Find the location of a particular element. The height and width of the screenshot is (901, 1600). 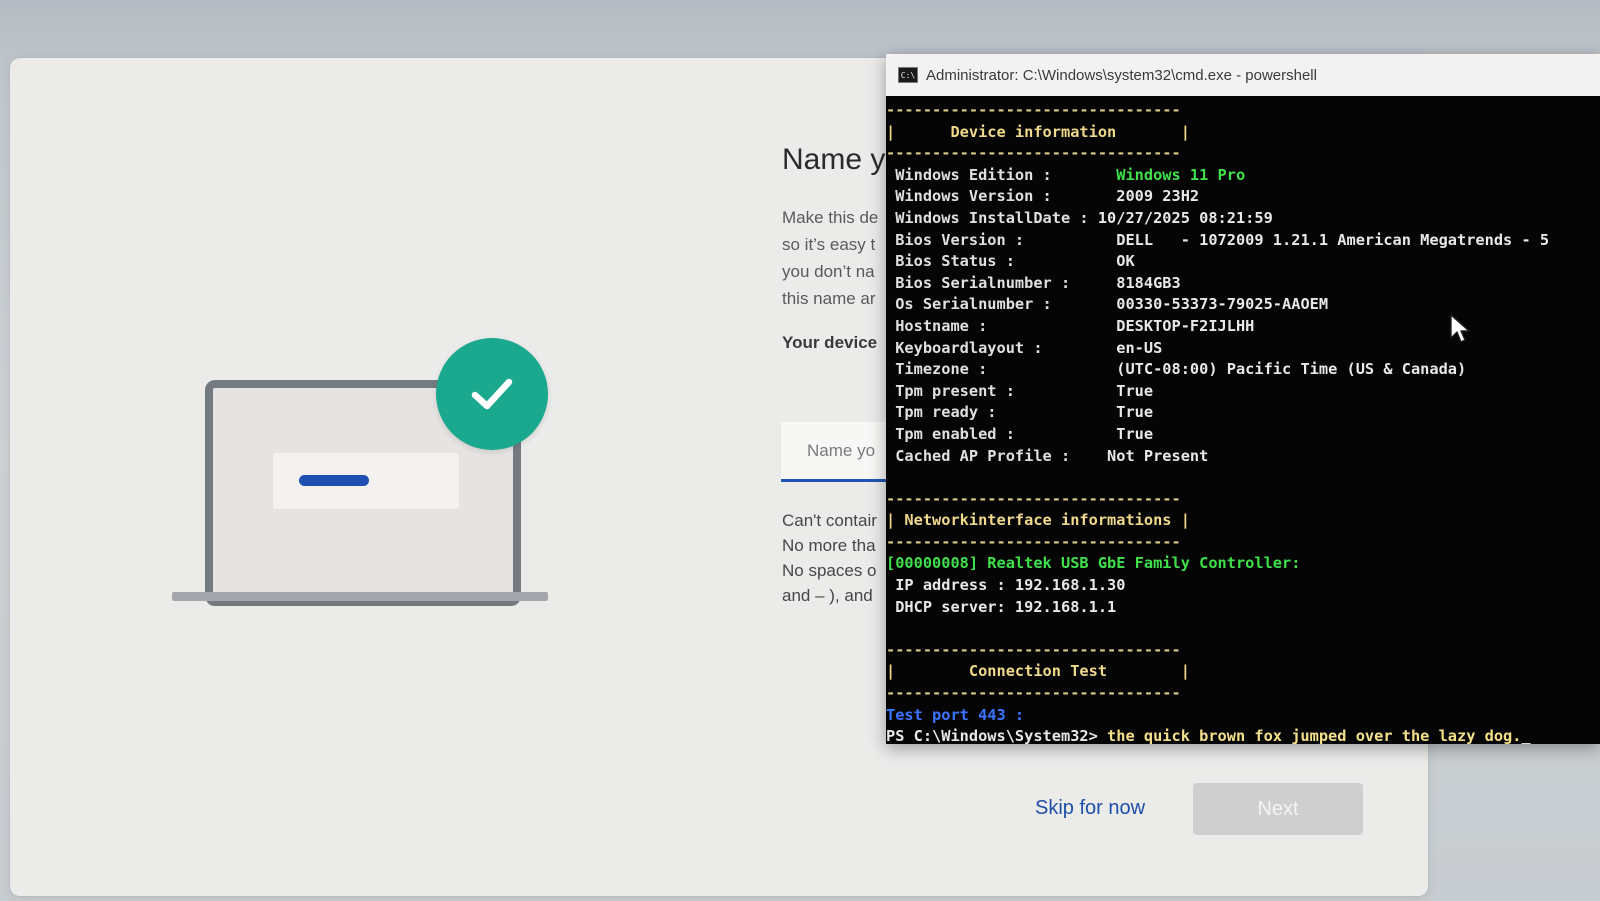

device-info-key: Bios Status : is located at coordinates (1001, 261).